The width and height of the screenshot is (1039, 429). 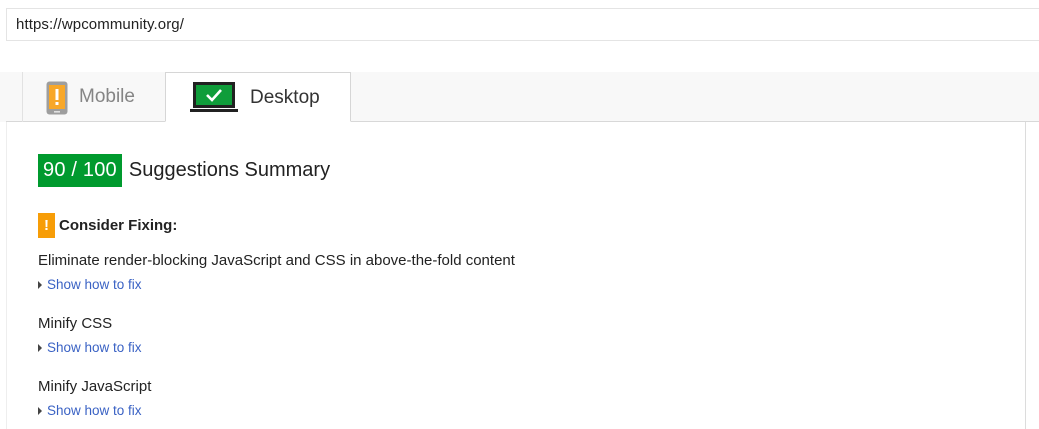 I want to click on rule-title: Minify JavaScript, so click(x=95, y=386).